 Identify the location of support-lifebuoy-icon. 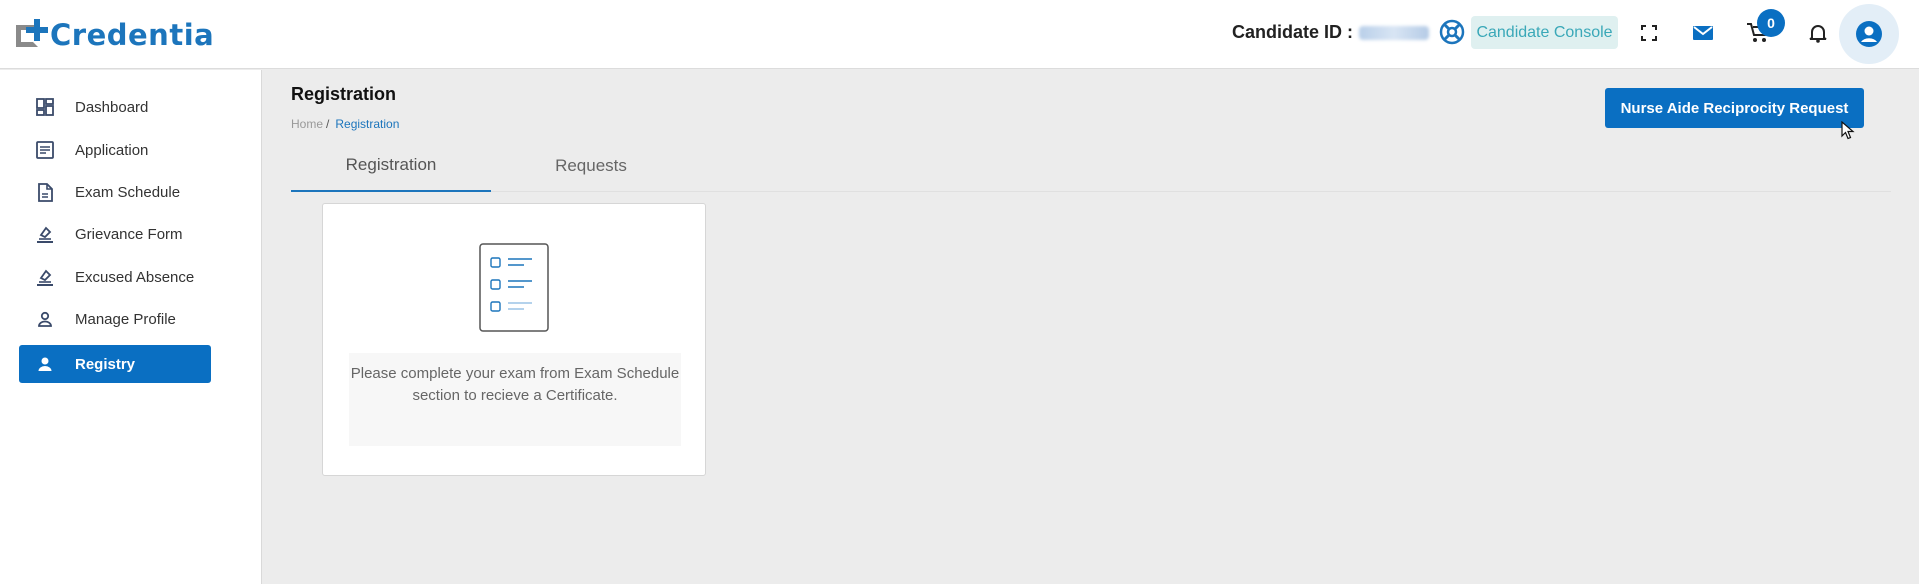
(1452, 32).